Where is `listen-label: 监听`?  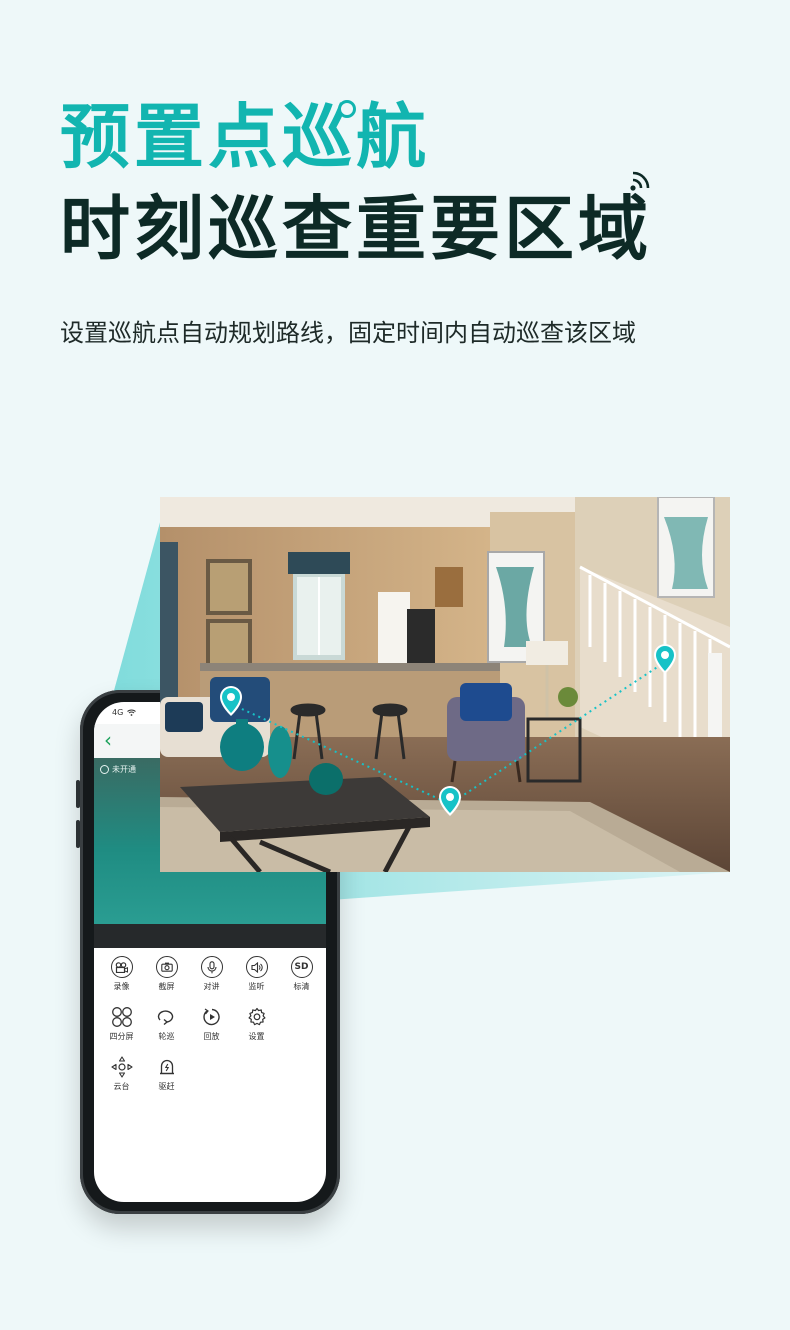 listen-label: 监听 is located at coordinates (256, 986).